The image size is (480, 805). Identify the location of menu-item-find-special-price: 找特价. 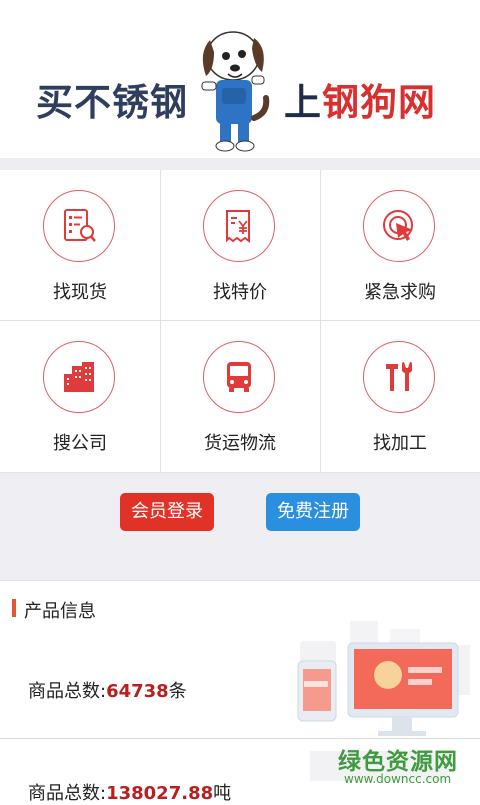
(240, 245).